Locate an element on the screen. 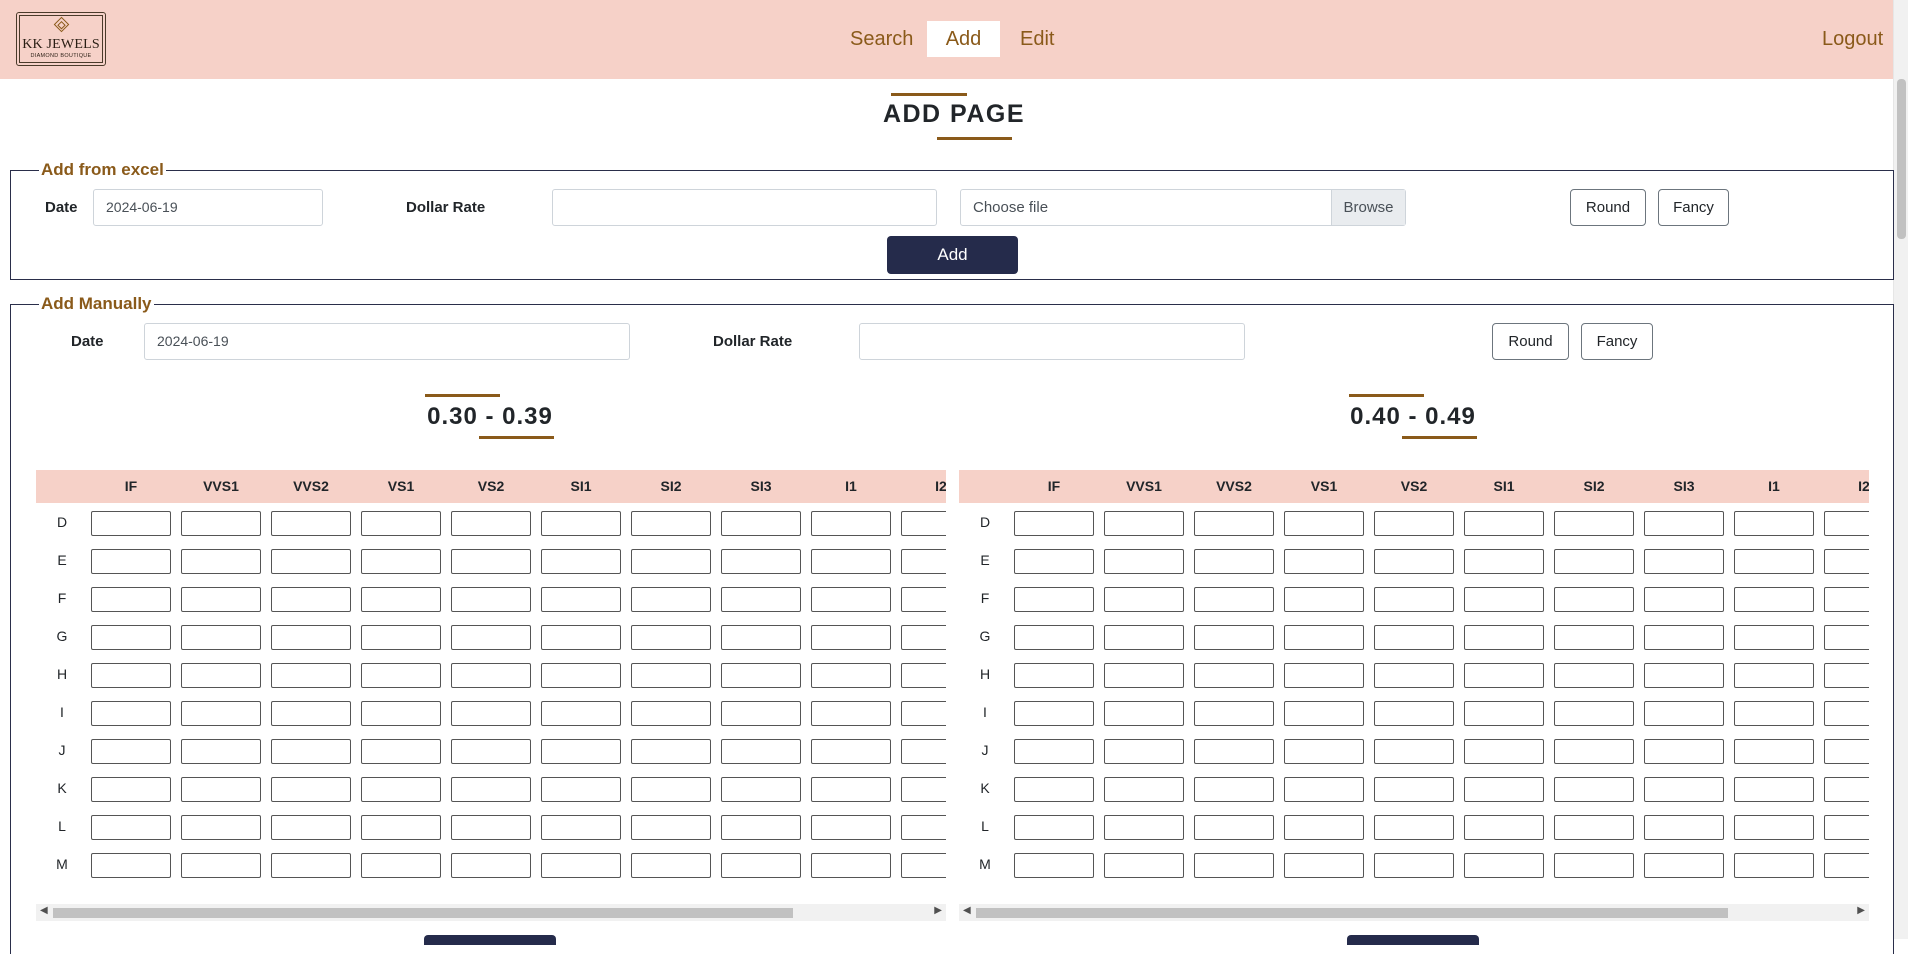 The height and width of the screenshot is (954, 1908). manual-fancy-button: Fancy is located at coordinates (1617, 341).